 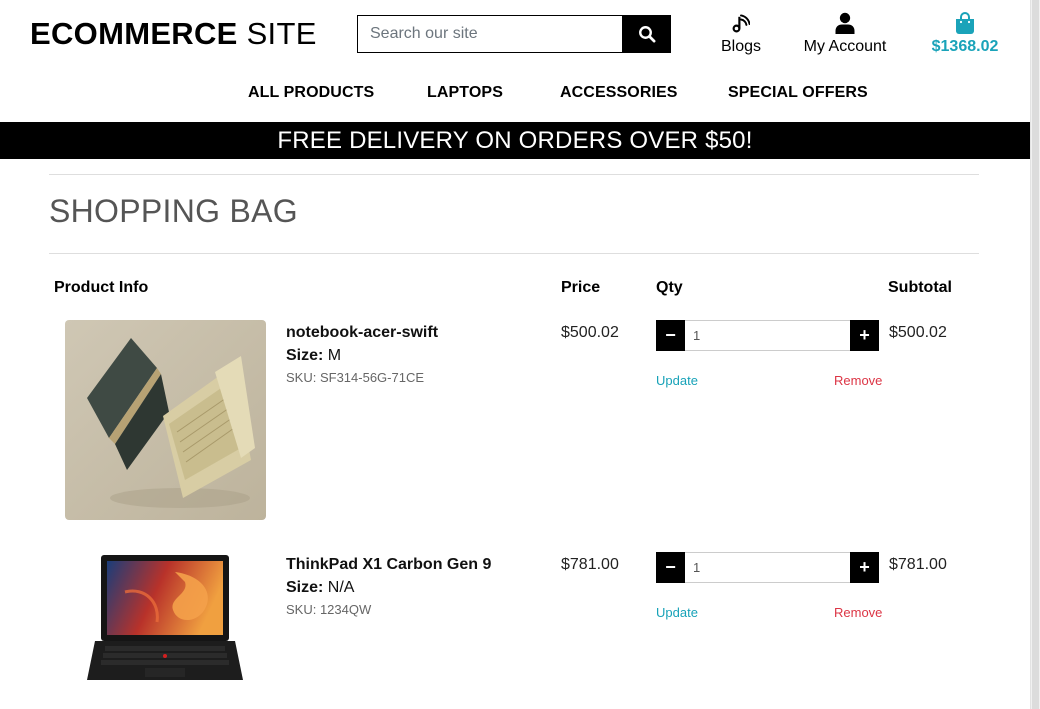 I want to click on user-icon, so click(x=845, y=21).